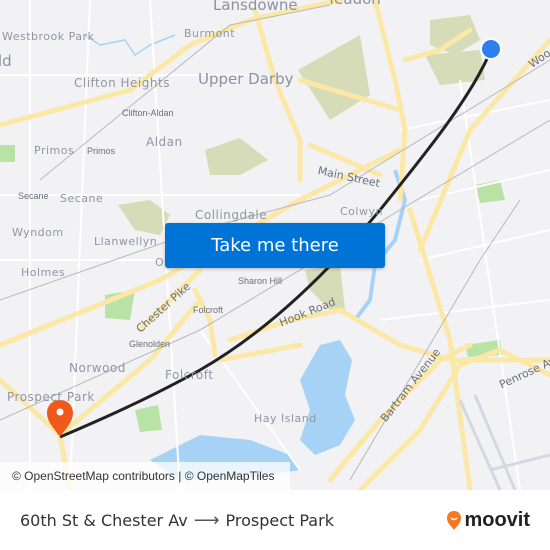  Describe the element at coordinates (279, 520) in the screenshot. I see `destination-name: Prospect Park` at that location.